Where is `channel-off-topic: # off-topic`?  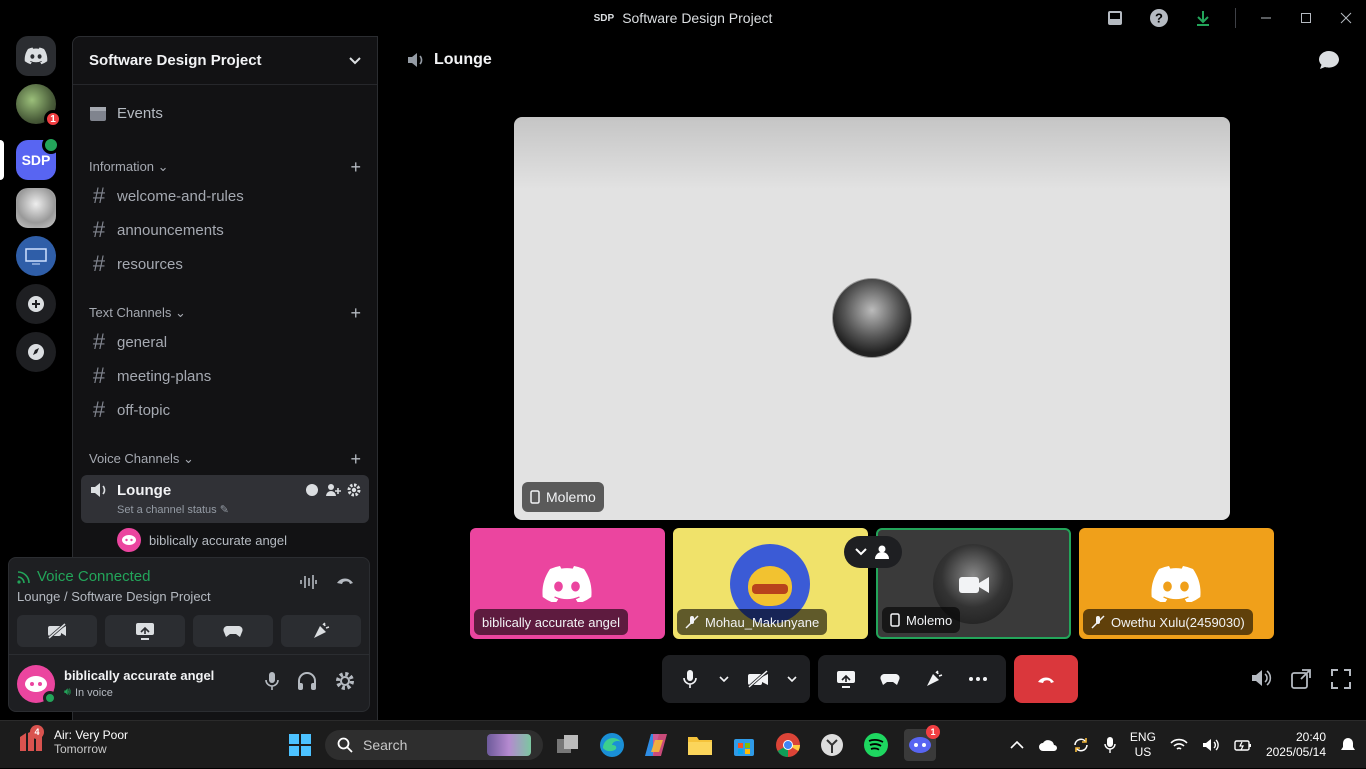
channel-off-topic: # off-topic is located at coordinates (225, 410).